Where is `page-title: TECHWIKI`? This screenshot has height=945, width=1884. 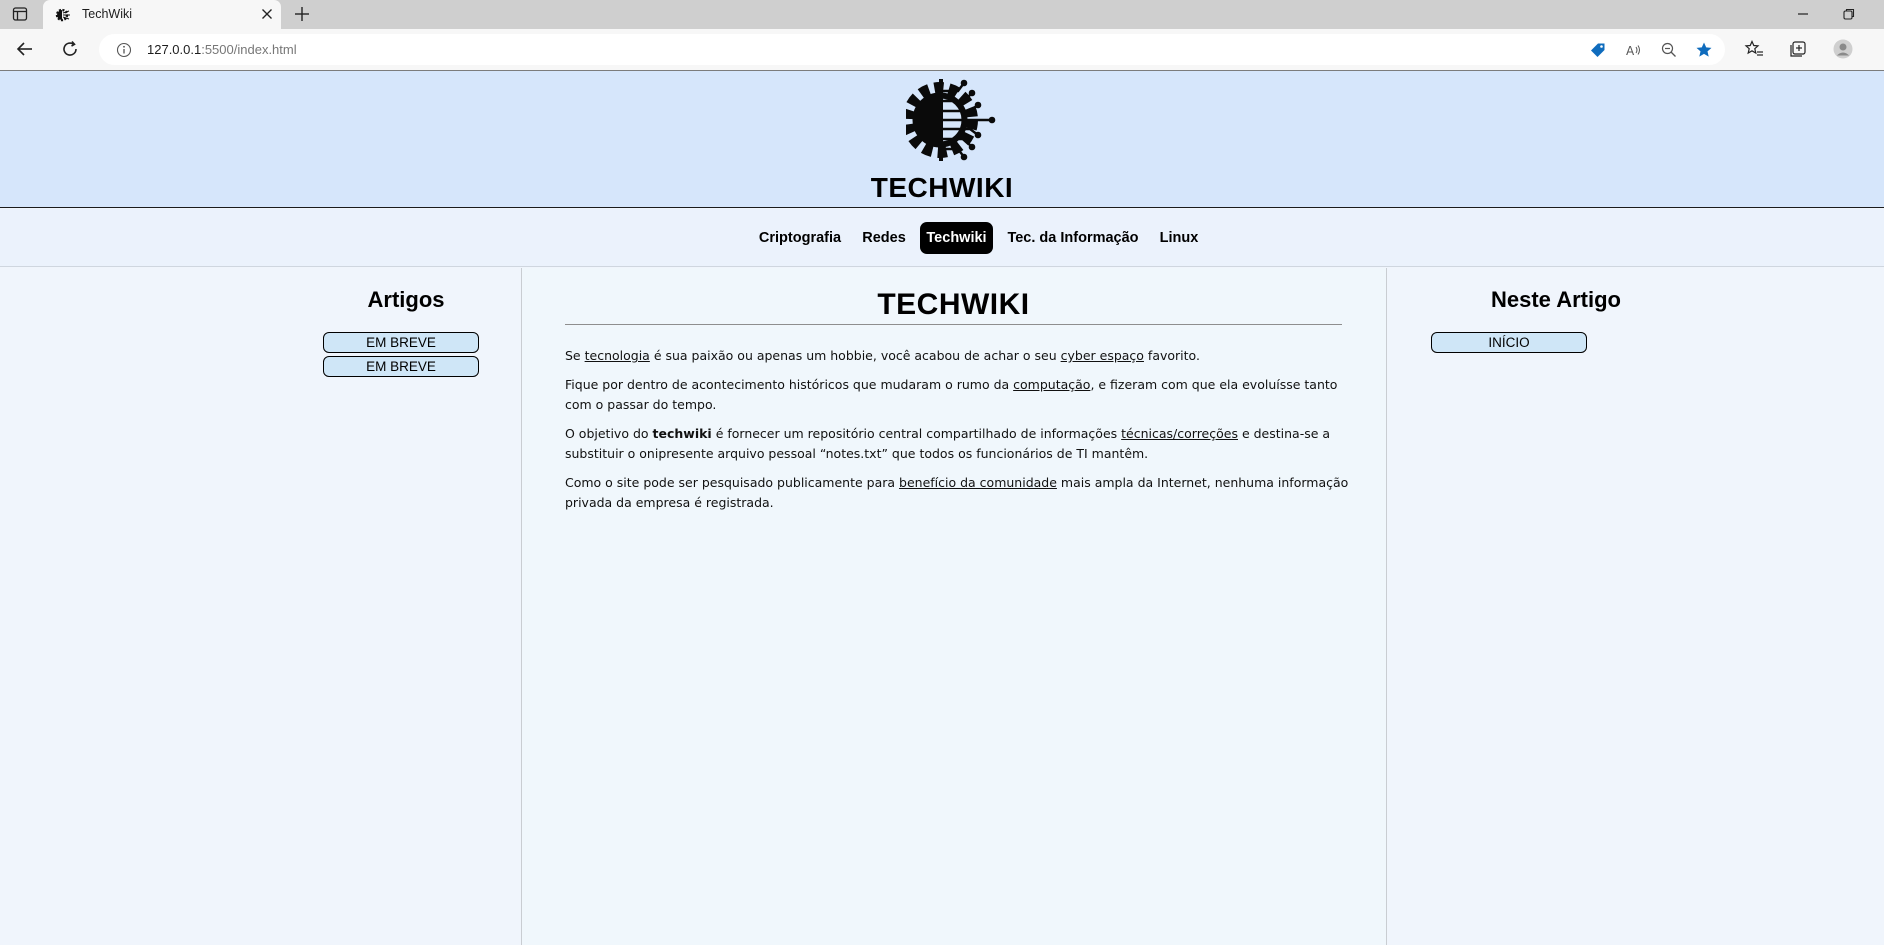 page-title: TECHWIKI is located at coordinates (953, 304).